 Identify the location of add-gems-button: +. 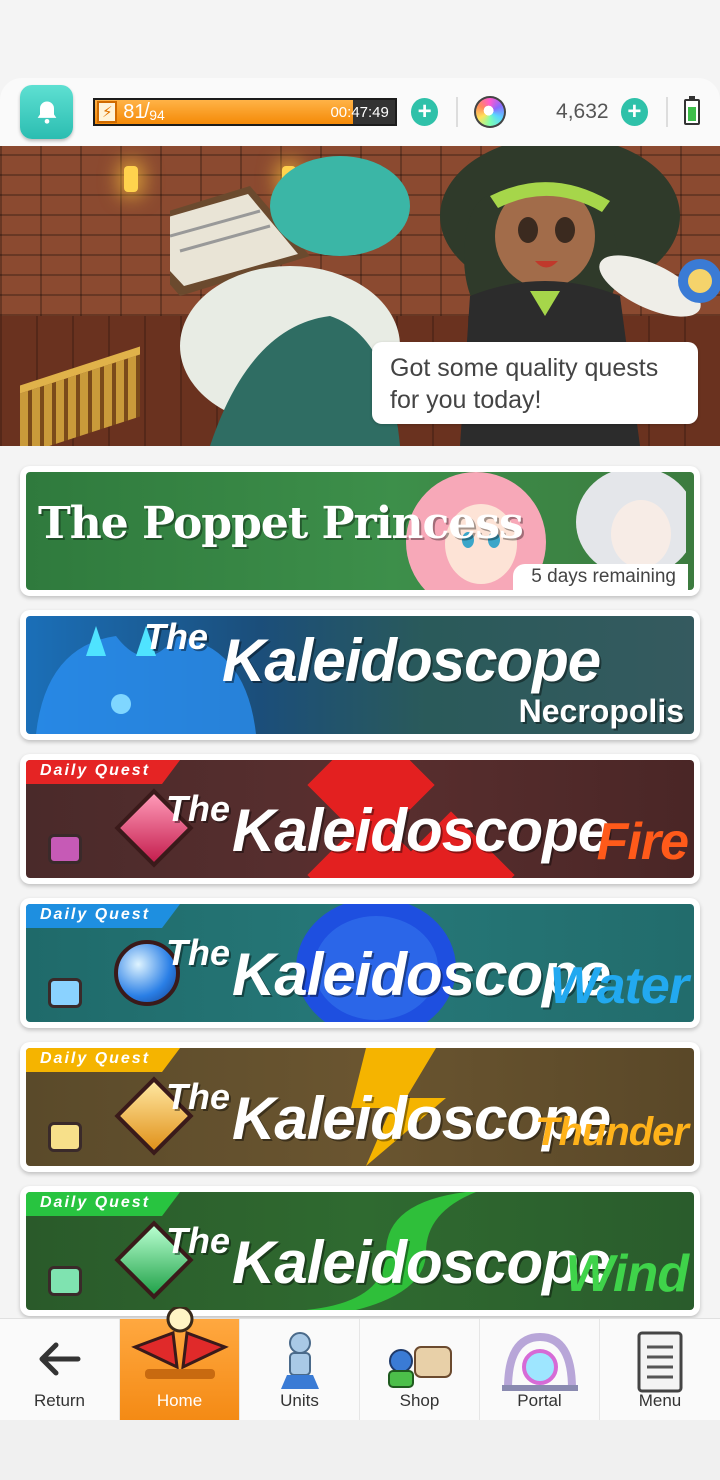
(634, 112).